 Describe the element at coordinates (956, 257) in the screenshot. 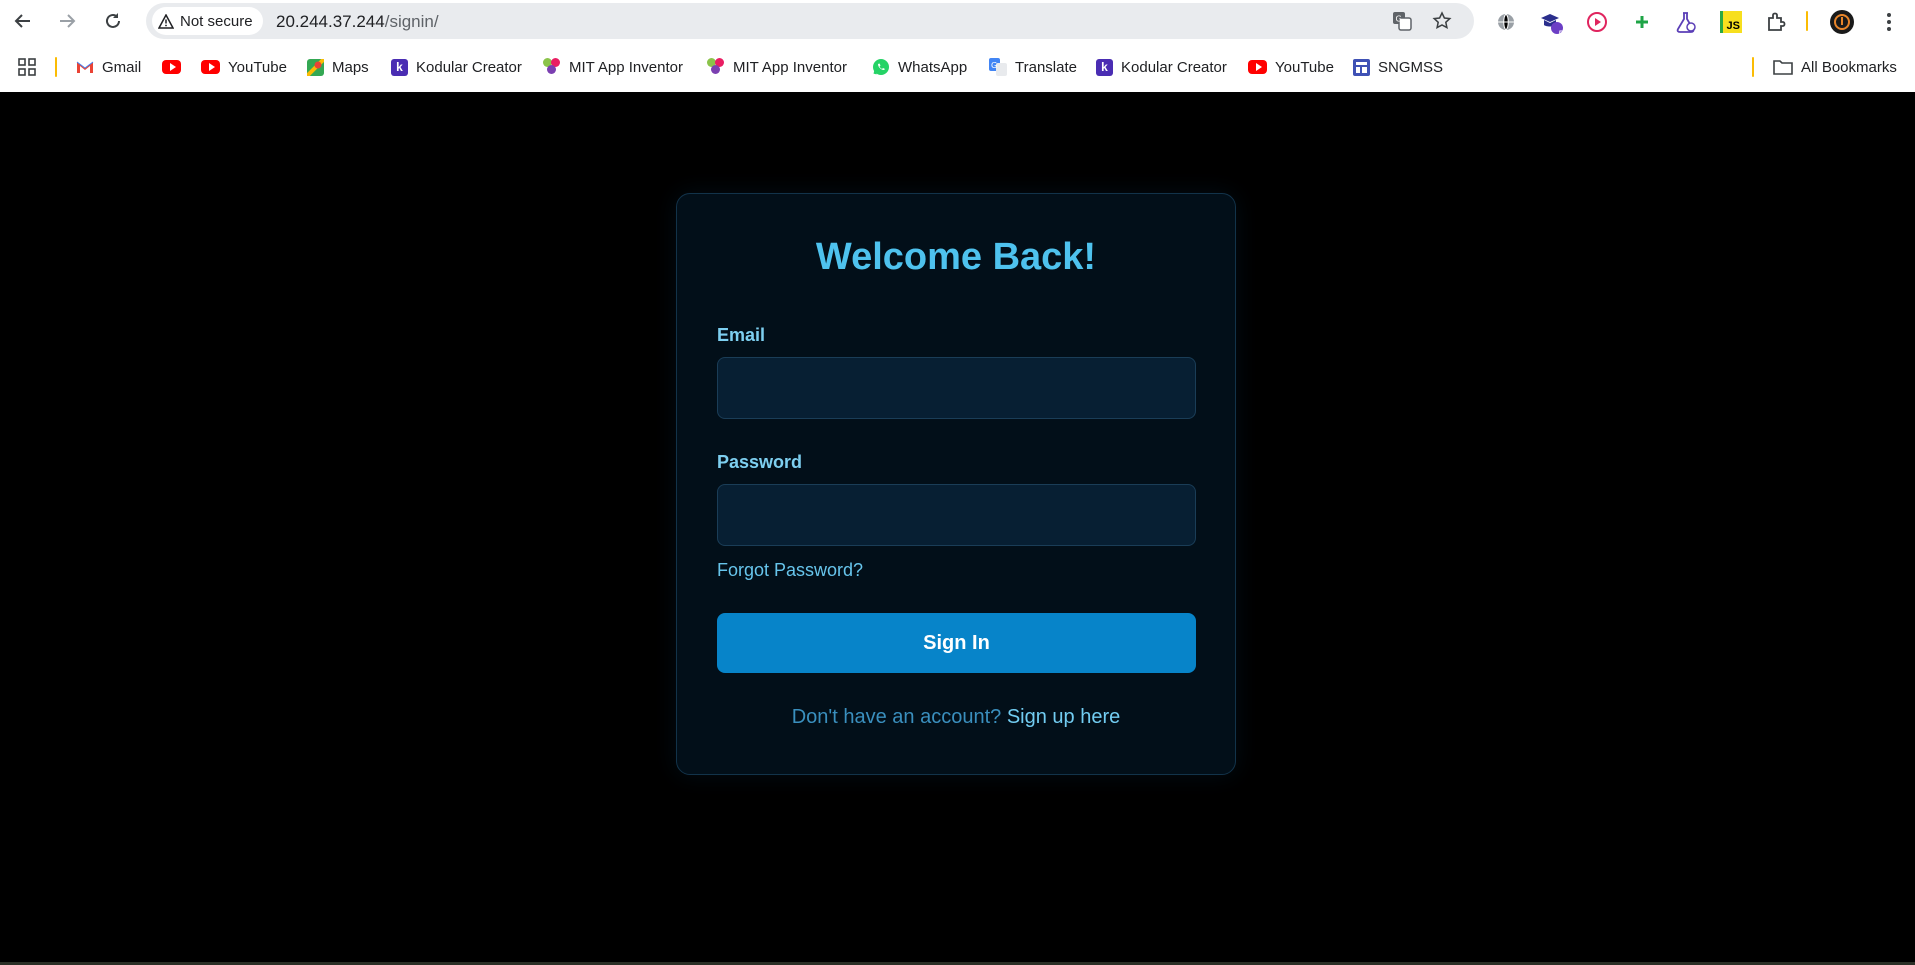

I see `page-title: Welcome Back!` at that location.